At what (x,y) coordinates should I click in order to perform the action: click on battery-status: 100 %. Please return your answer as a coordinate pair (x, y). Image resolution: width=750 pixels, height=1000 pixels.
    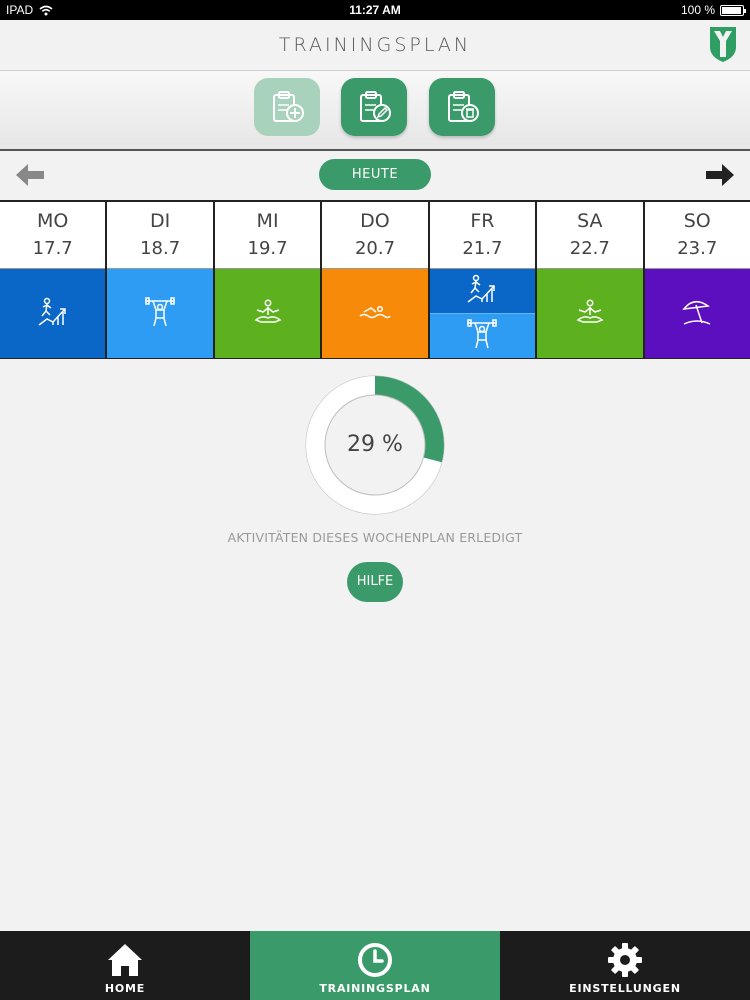
    Looking at the image, I should click on (713, 10).